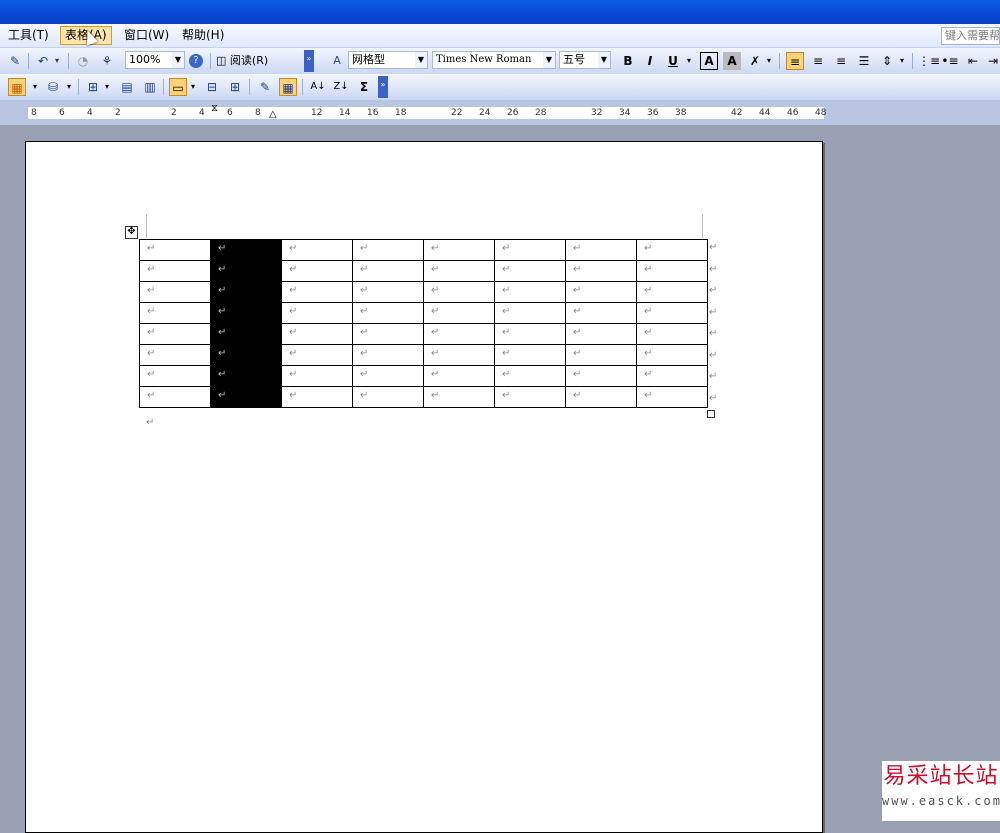  I want to click on char-border-button: A, so click(709, 61).